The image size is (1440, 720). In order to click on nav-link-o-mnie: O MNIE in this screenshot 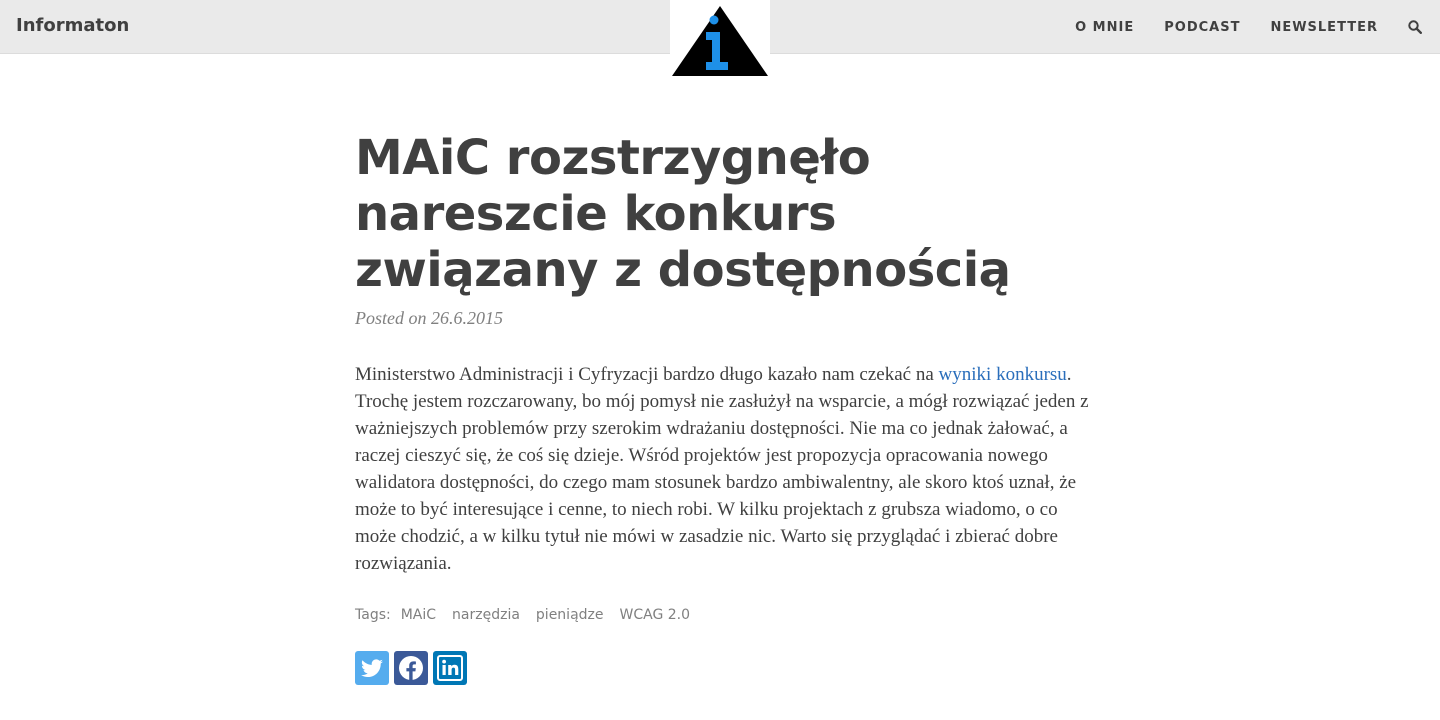, I will do `click(1104, 27)`.